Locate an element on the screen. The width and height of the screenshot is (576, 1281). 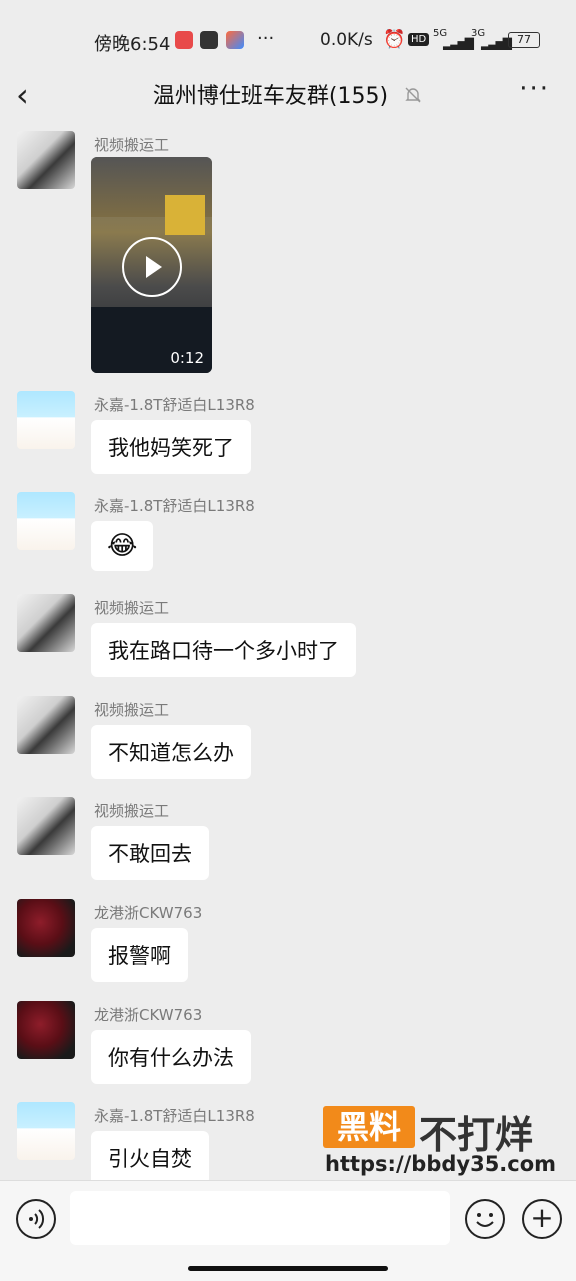
watermark: 黑料 不打烊 https://bbdy35.com is located at coordinates (448, 1144).